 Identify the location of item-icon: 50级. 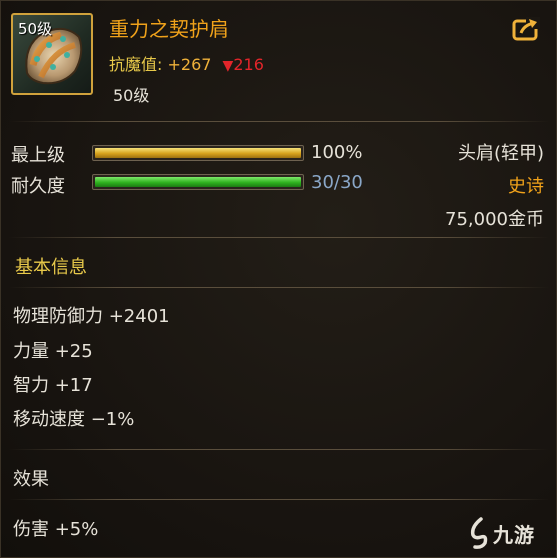
(52, 54).